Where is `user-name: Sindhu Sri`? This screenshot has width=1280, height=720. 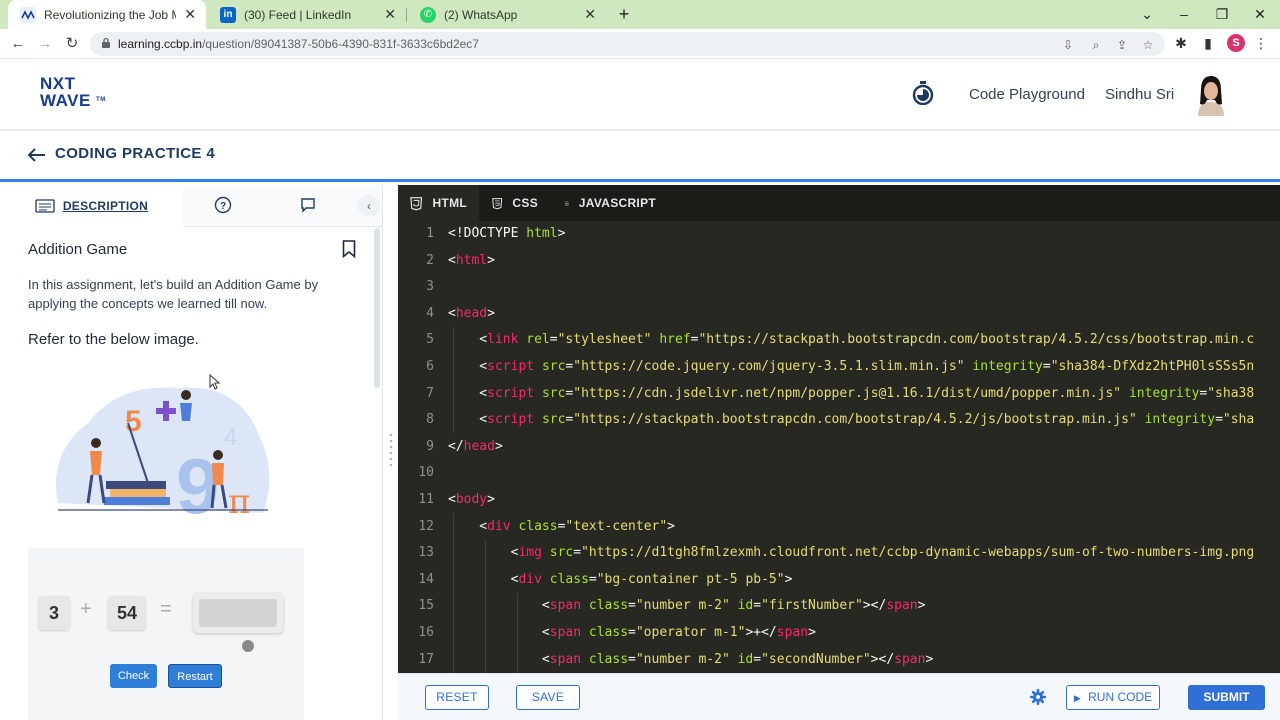 user-name: Sindhu Sri is located at coordinates (1139, 94).